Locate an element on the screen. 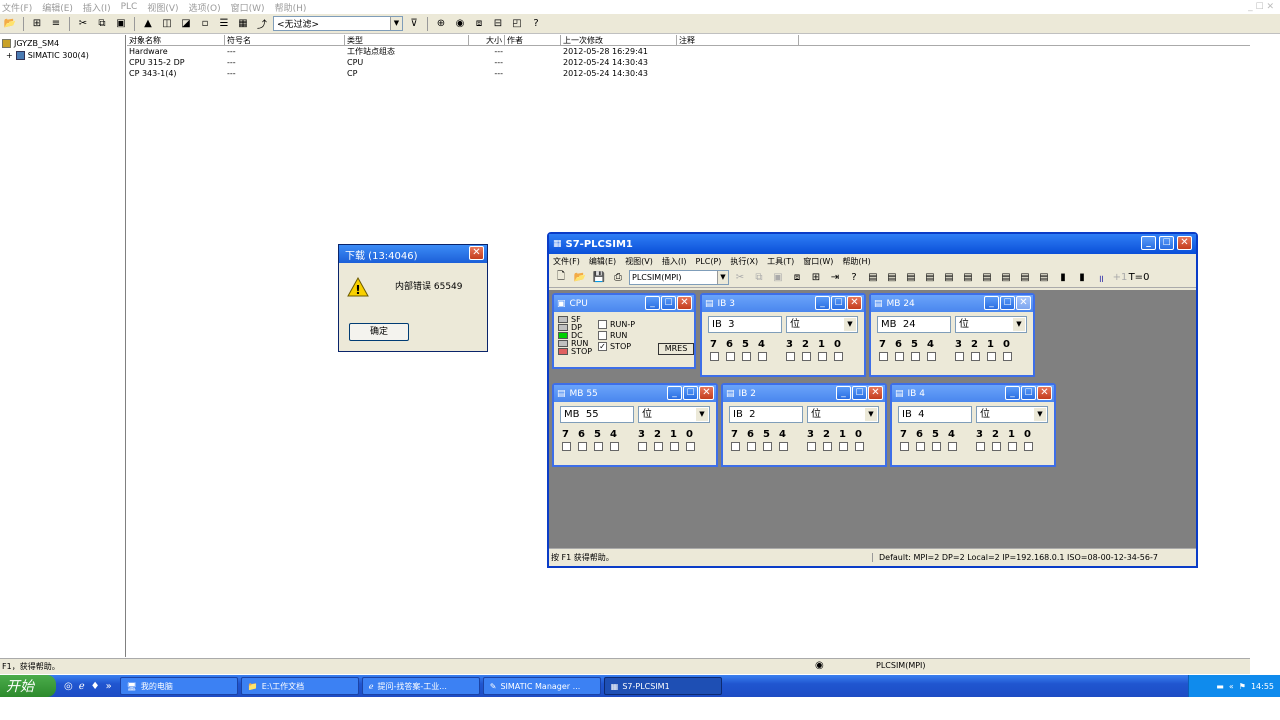  chevron-right-icon: » is located at coordinates (109, 686).